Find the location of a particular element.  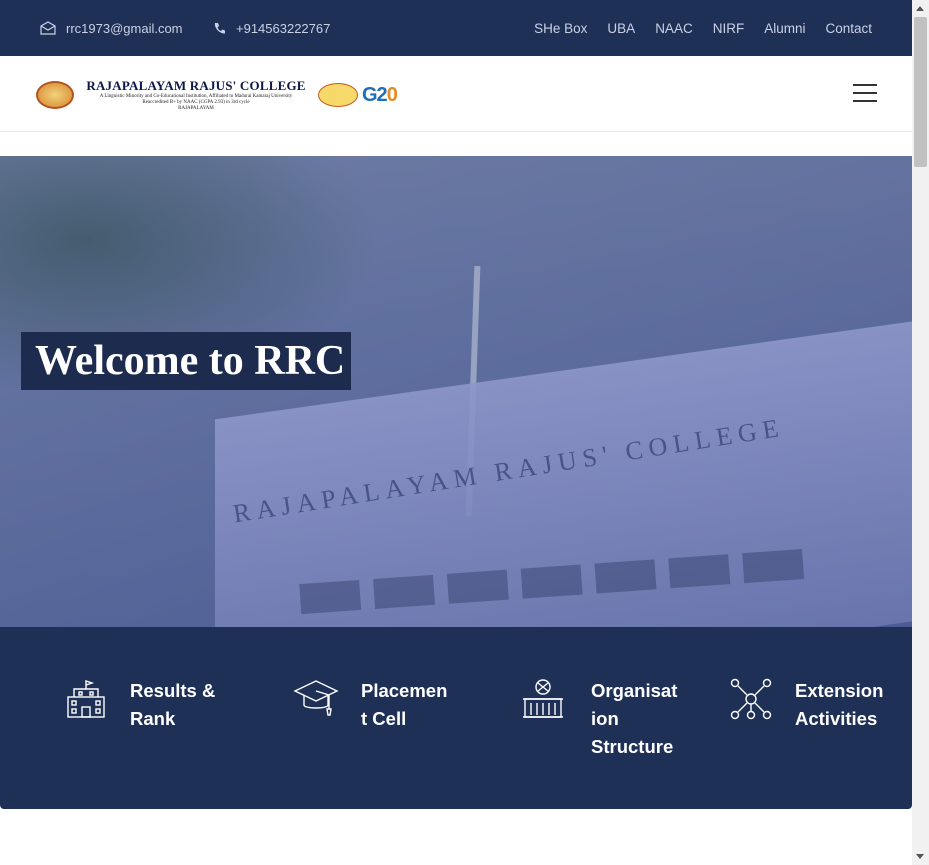

envelope-icon is located at coordinates (48, 28).